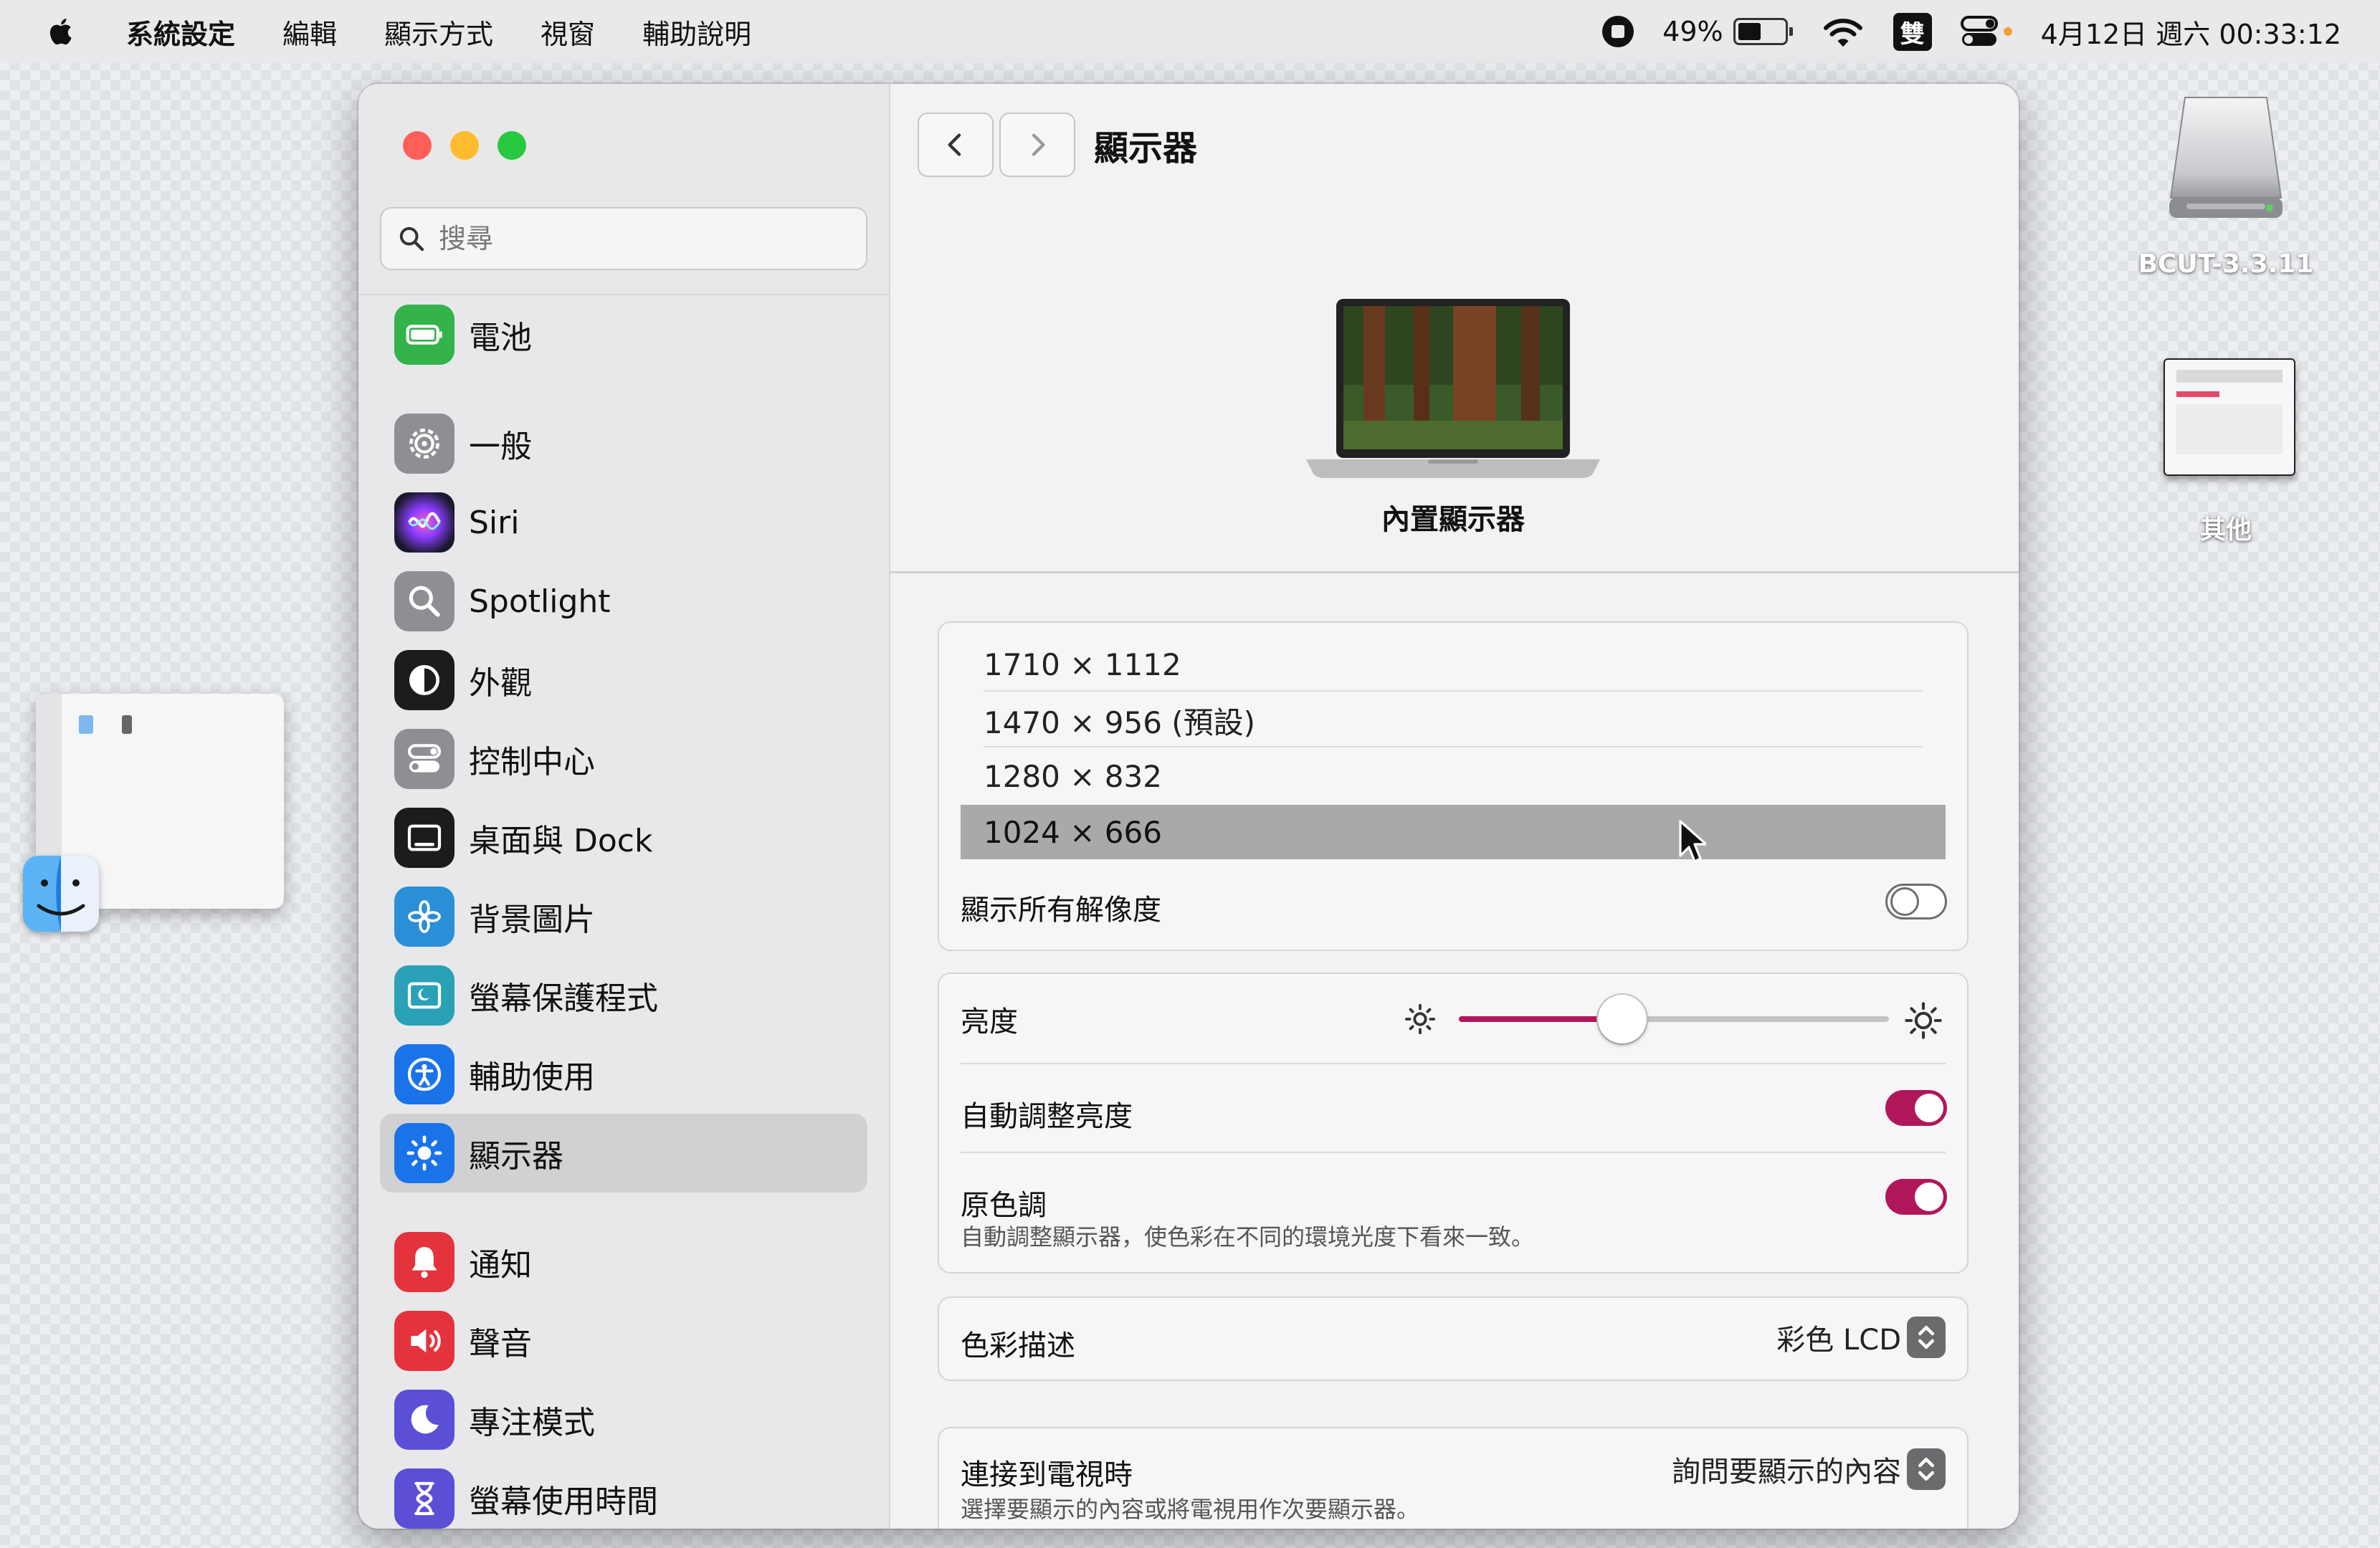 This screenshot has width=2380, height=1548. Describe the element at coordinates (2226, 264) in the screenshot. I see `drive-label: BCUT-3.3.11` at that location.